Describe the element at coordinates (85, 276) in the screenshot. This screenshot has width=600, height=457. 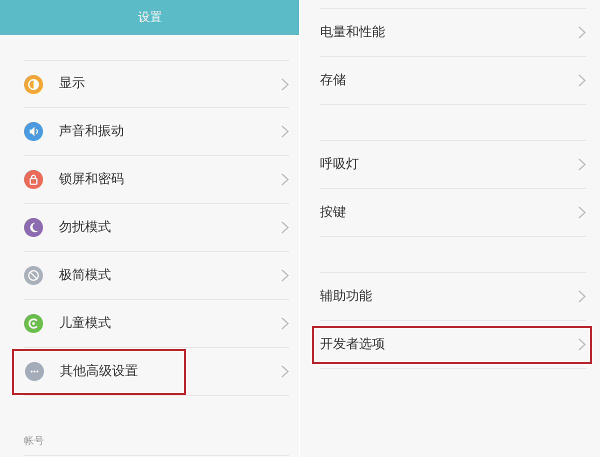
I see `setting-label: 极简模式` at that location.